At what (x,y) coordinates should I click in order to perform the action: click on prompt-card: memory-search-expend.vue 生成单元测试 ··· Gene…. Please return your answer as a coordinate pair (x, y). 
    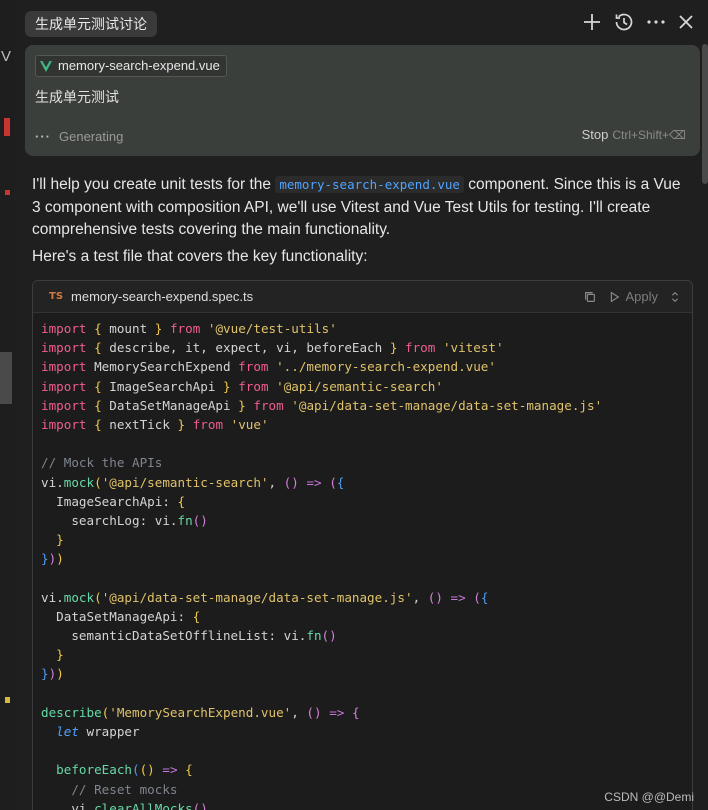
    Looking at the image, I should click on (362, 100).